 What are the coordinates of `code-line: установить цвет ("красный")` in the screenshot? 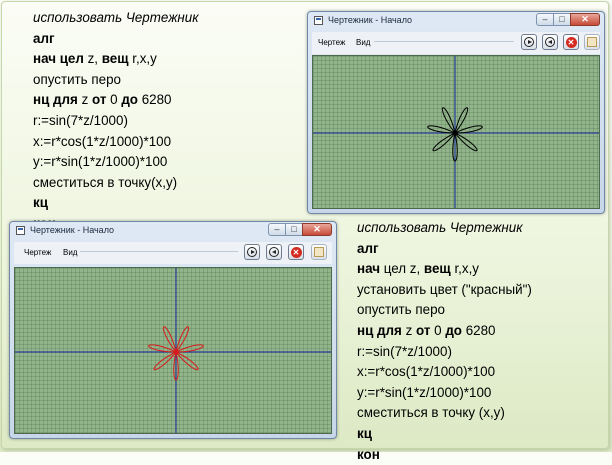 It's located at (444, 290).